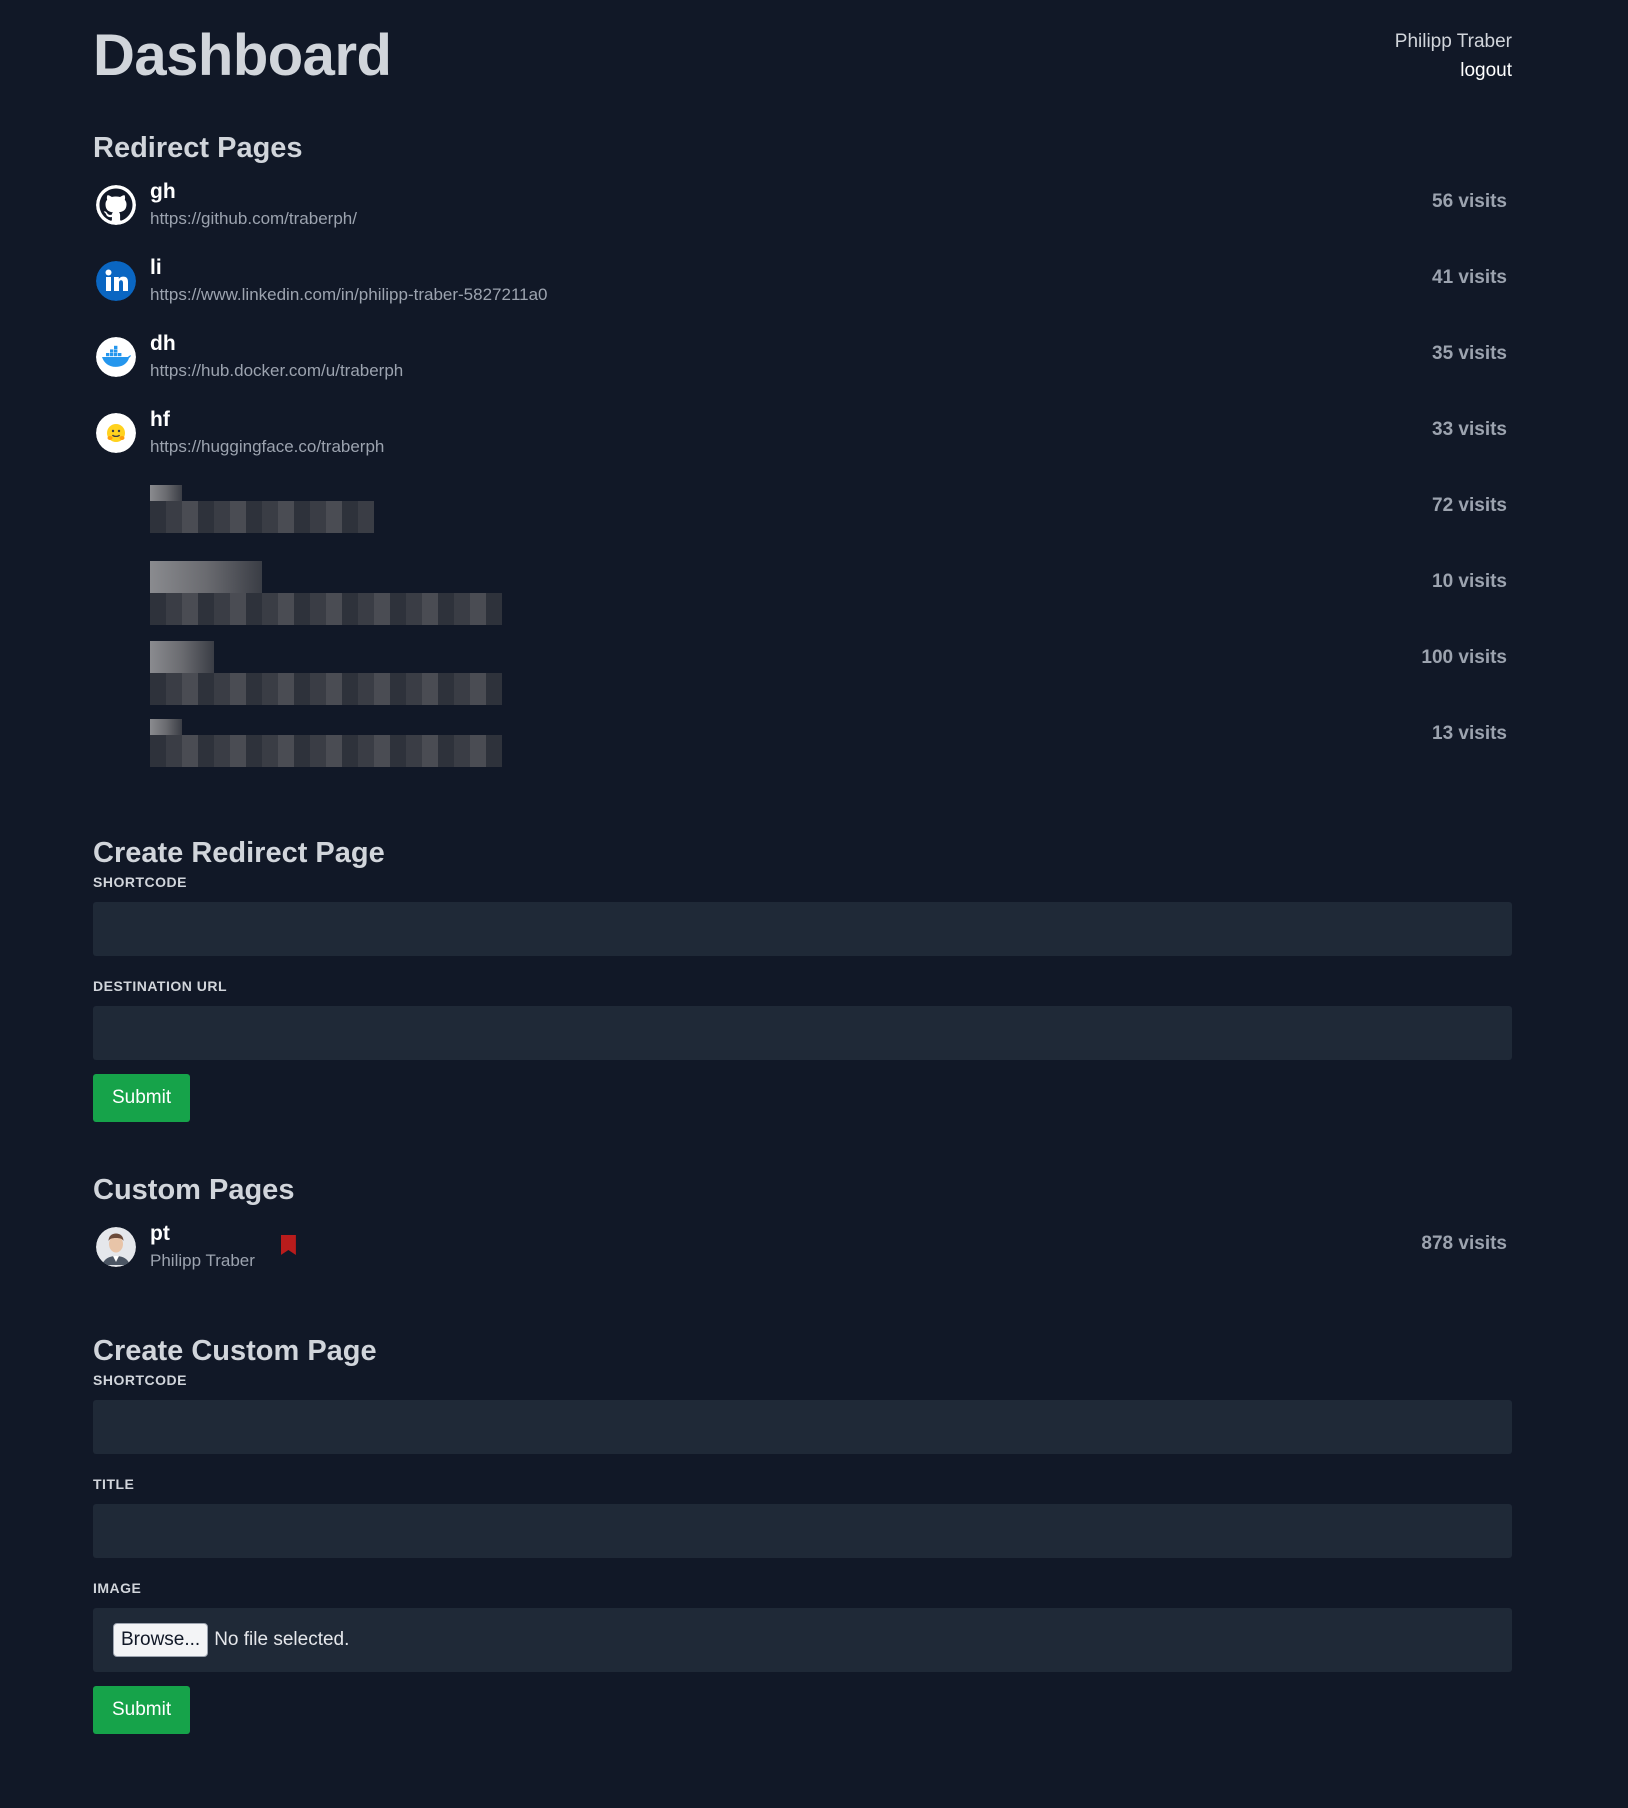 This screenshot has width=1628, height=1808. Describe the element at coordinates (802, 1033) in the screenshot. I see `destination-url-input` at that location.